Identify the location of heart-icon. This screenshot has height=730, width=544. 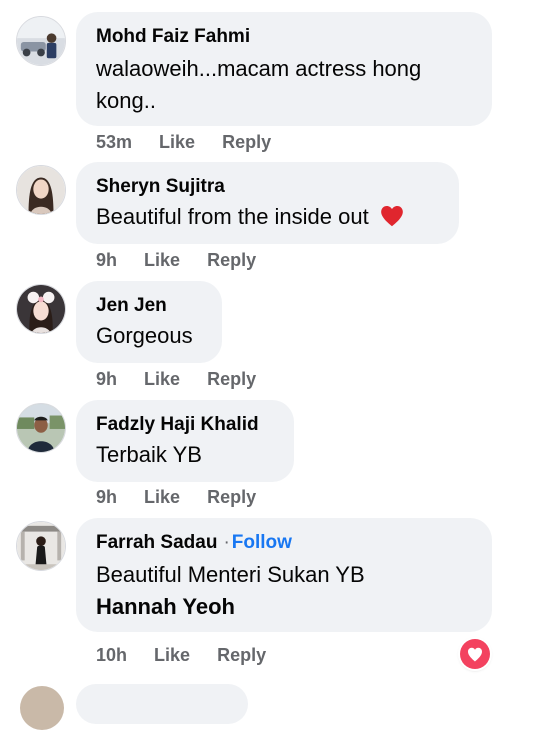
(475, 654).